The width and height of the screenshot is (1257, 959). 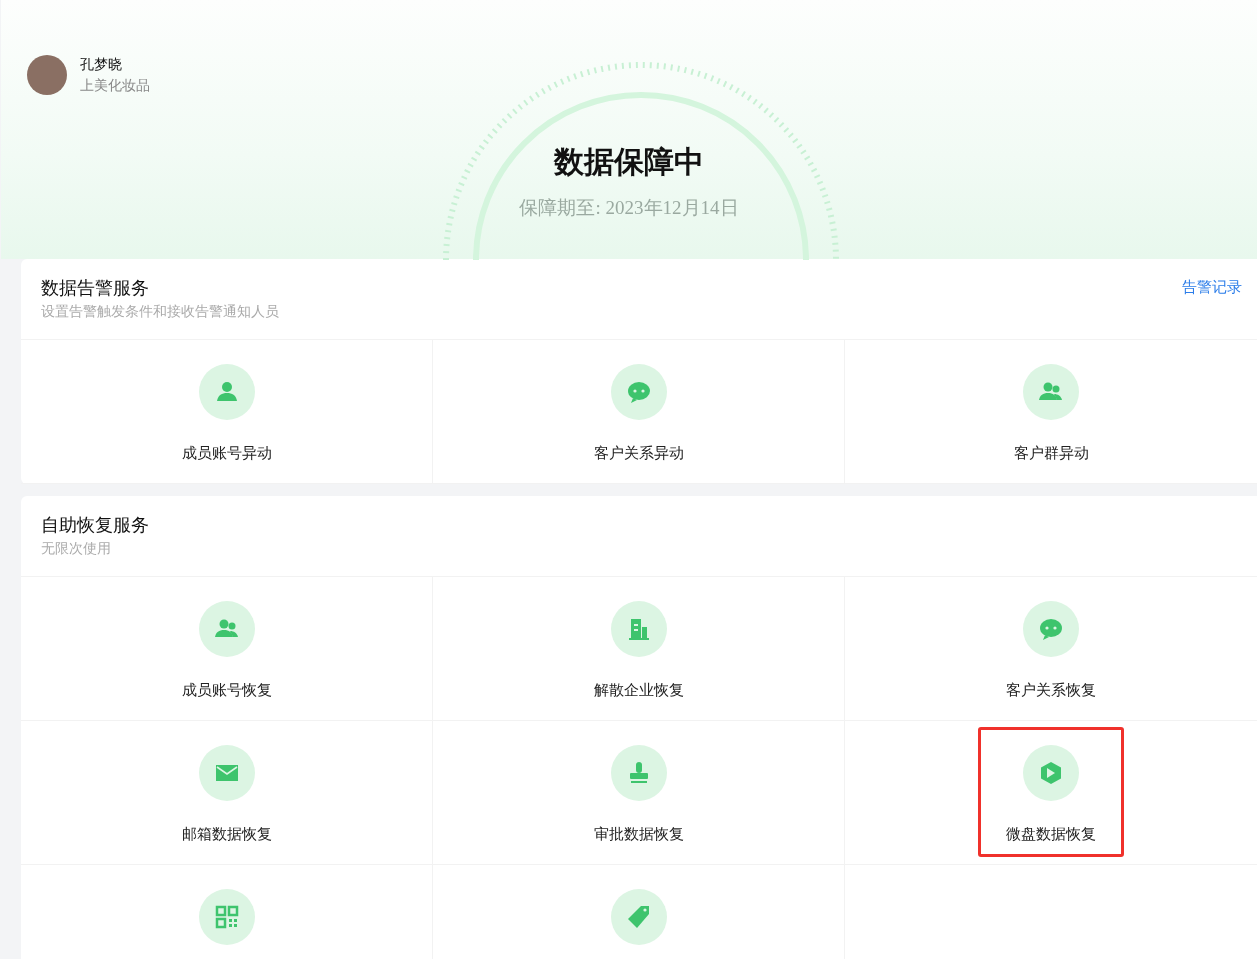 What do you see at coordinates (628, 162) in the screenshot?
I see `status-title: 数据保障中` at bounding box center [628, 162].